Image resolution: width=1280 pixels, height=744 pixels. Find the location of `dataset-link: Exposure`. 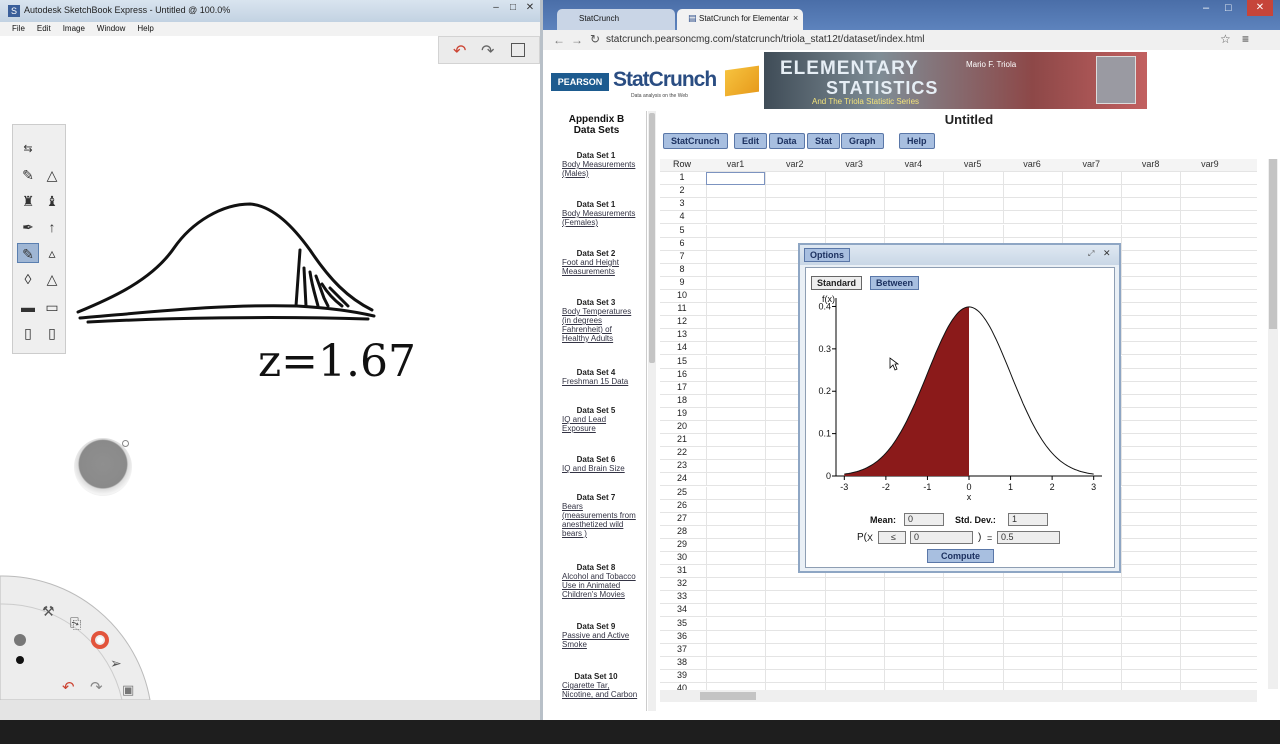

dataset-link: Exposure is located at coordinates (603, 428).